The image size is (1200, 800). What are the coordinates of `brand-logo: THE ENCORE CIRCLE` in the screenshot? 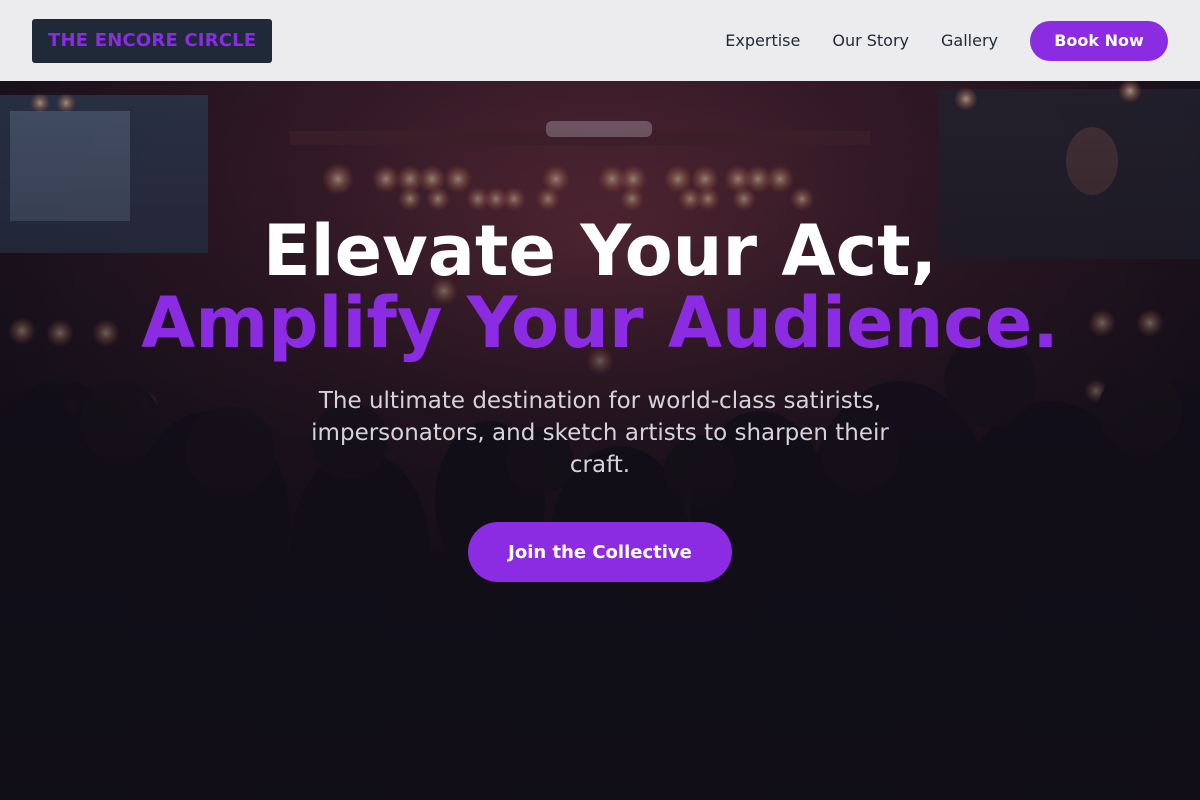 It's located at (152, 40).